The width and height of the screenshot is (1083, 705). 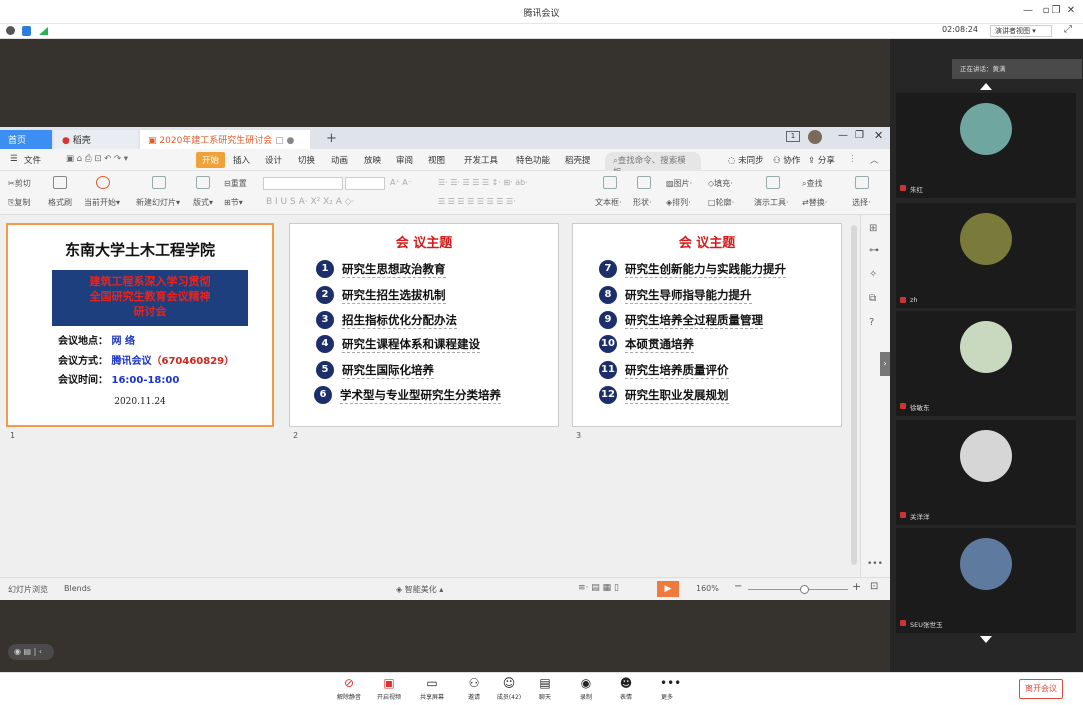 I want to click on menu-animation: 动画, so click(x=339, y=160).